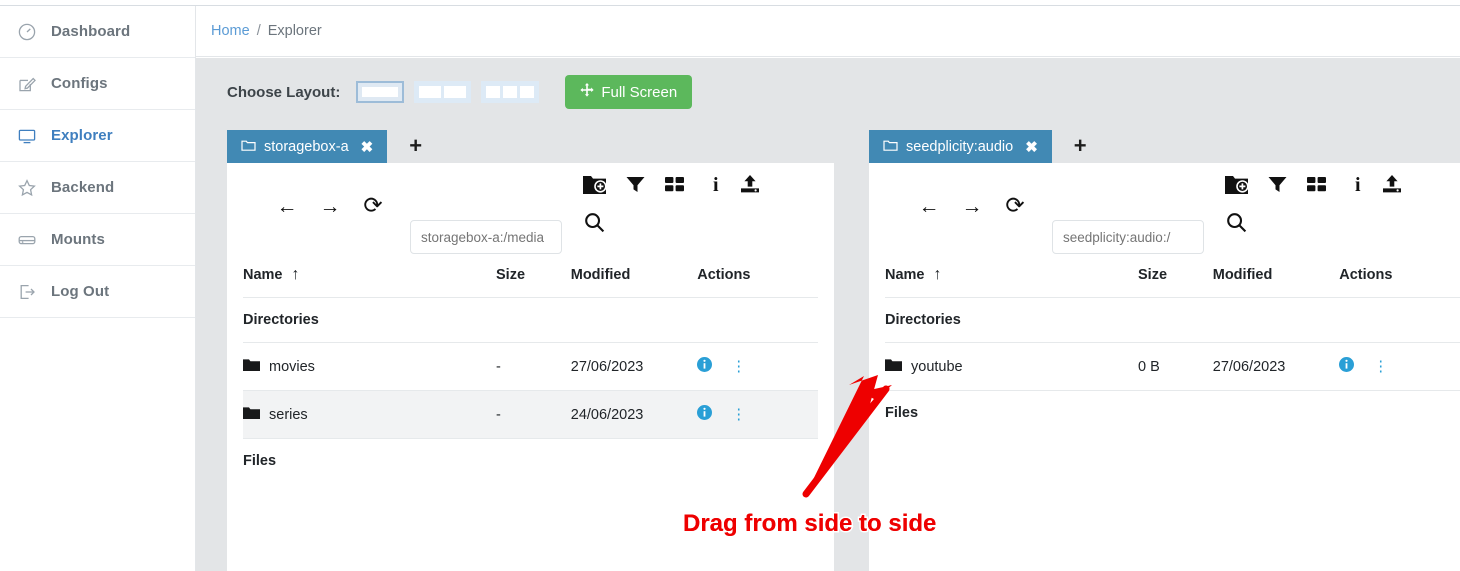 The image size is (1460, 571). Describe the element at coordinates (292, 366) in the screenshot. I see `file-name: movies` at that location.